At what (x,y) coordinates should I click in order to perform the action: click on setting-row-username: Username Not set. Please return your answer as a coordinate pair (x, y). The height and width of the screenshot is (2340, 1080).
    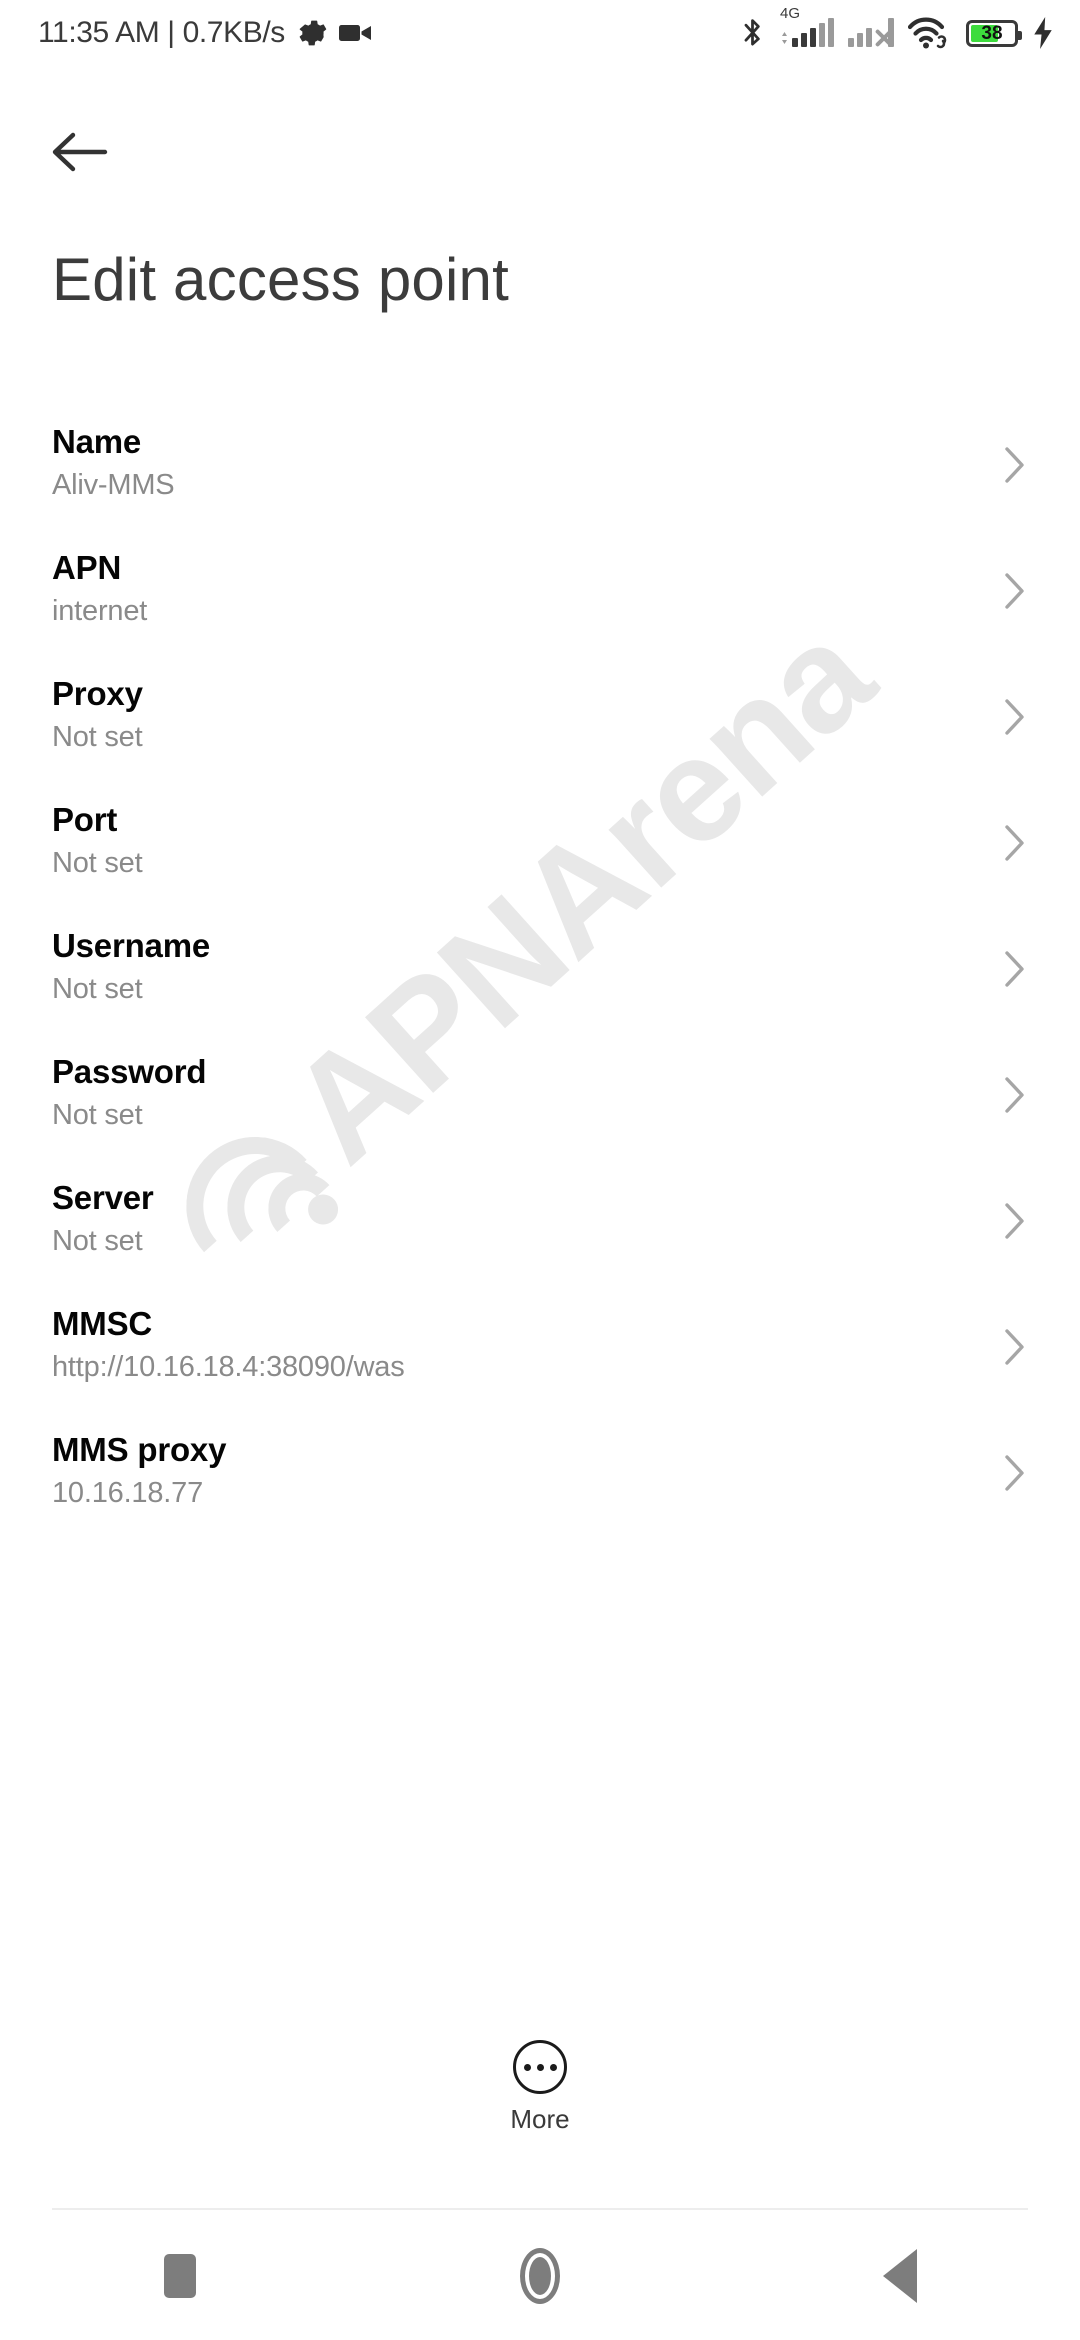
    Looking at the image, I should click on (540, 975).